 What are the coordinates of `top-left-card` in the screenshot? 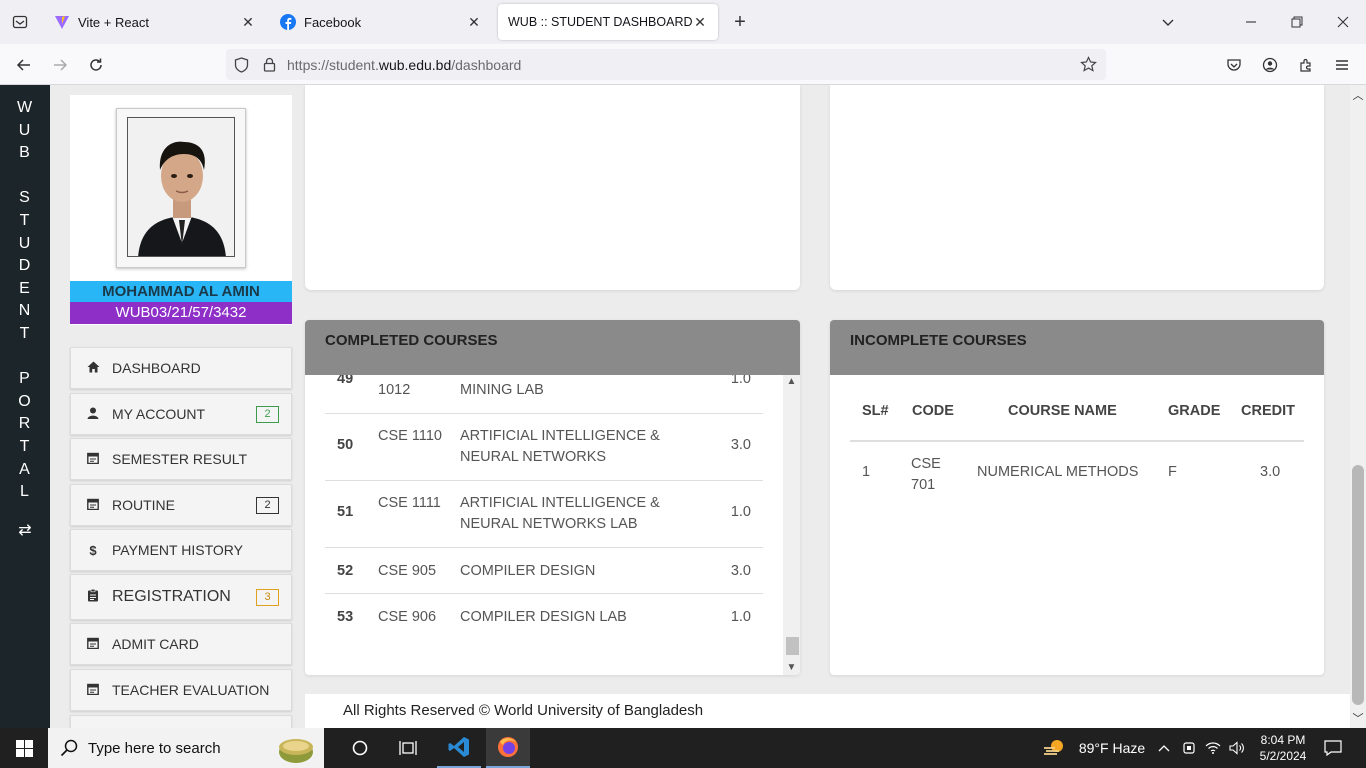 It's located at (552, 187).